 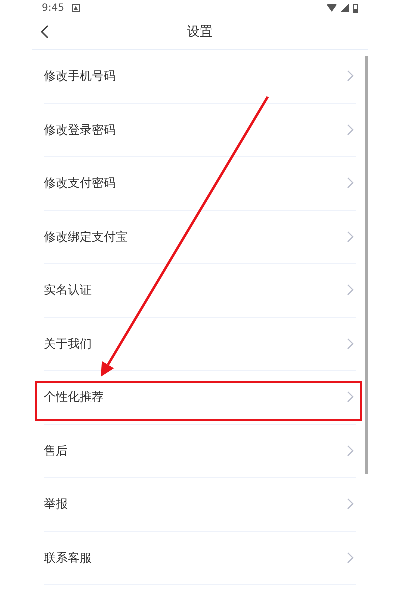 I want to click on settings-item: 修改登录密码, so click(x=200, y=130).